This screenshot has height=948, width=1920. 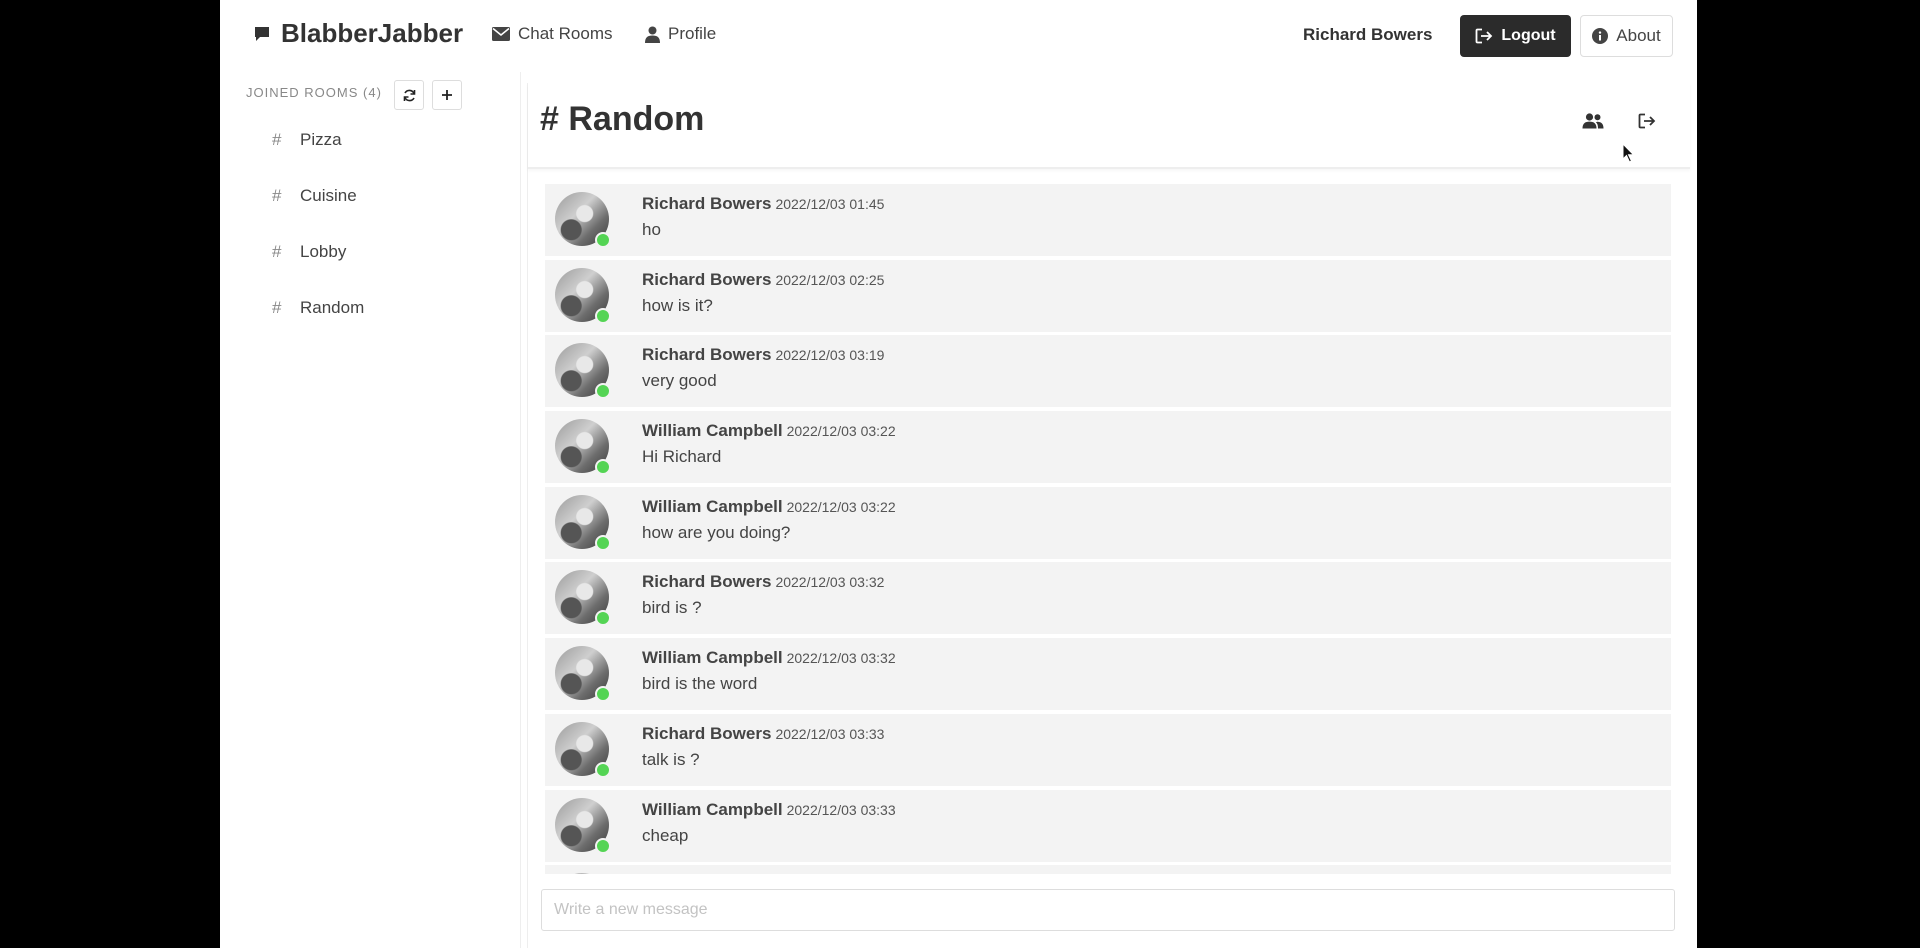 What do you see at coordinates (1108, 220) in the screenshot?
I see `message-item: Richard Bowers 2022/12/03 01:45 ho` at bounding box center [1108, 220].